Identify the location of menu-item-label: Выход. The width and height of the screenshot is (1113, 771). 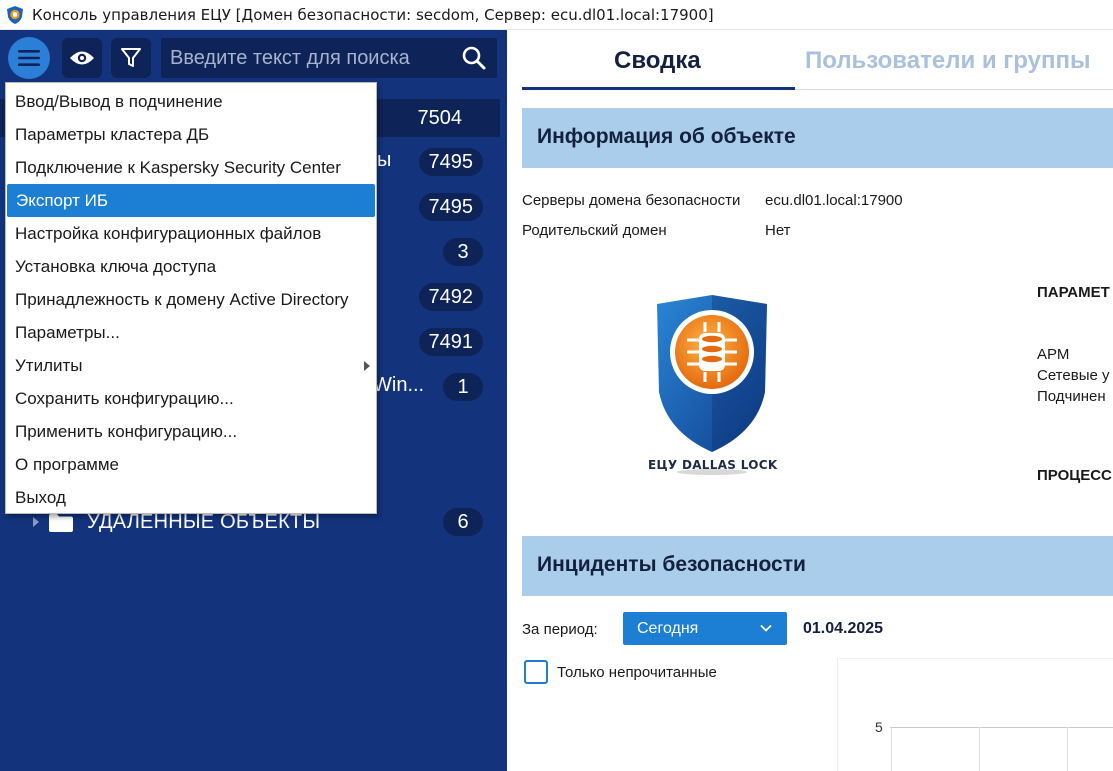
(40, 497).